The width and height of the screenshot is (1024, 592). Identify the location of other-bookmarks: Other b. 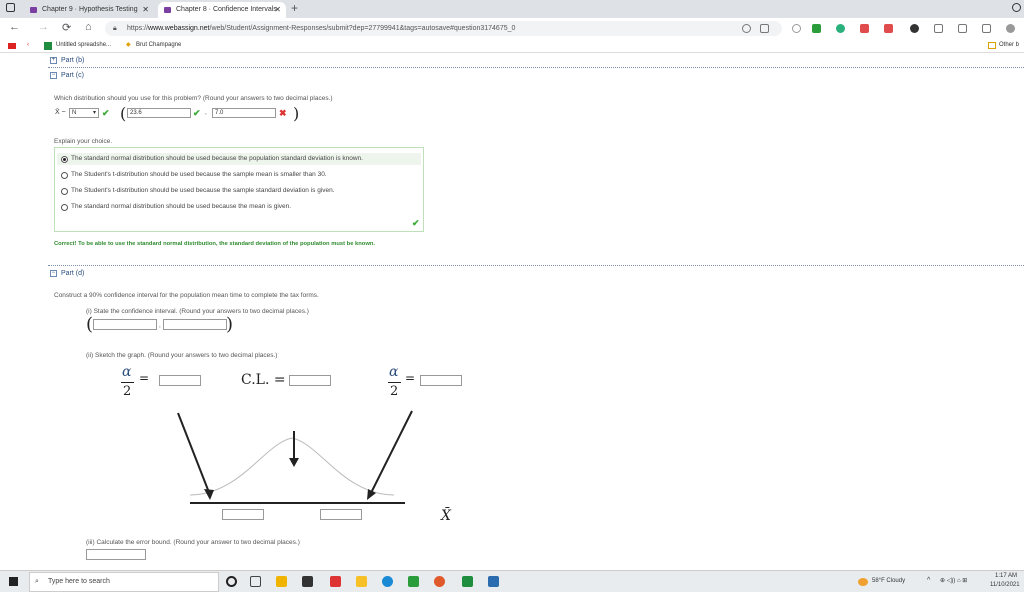
(1009, 45).